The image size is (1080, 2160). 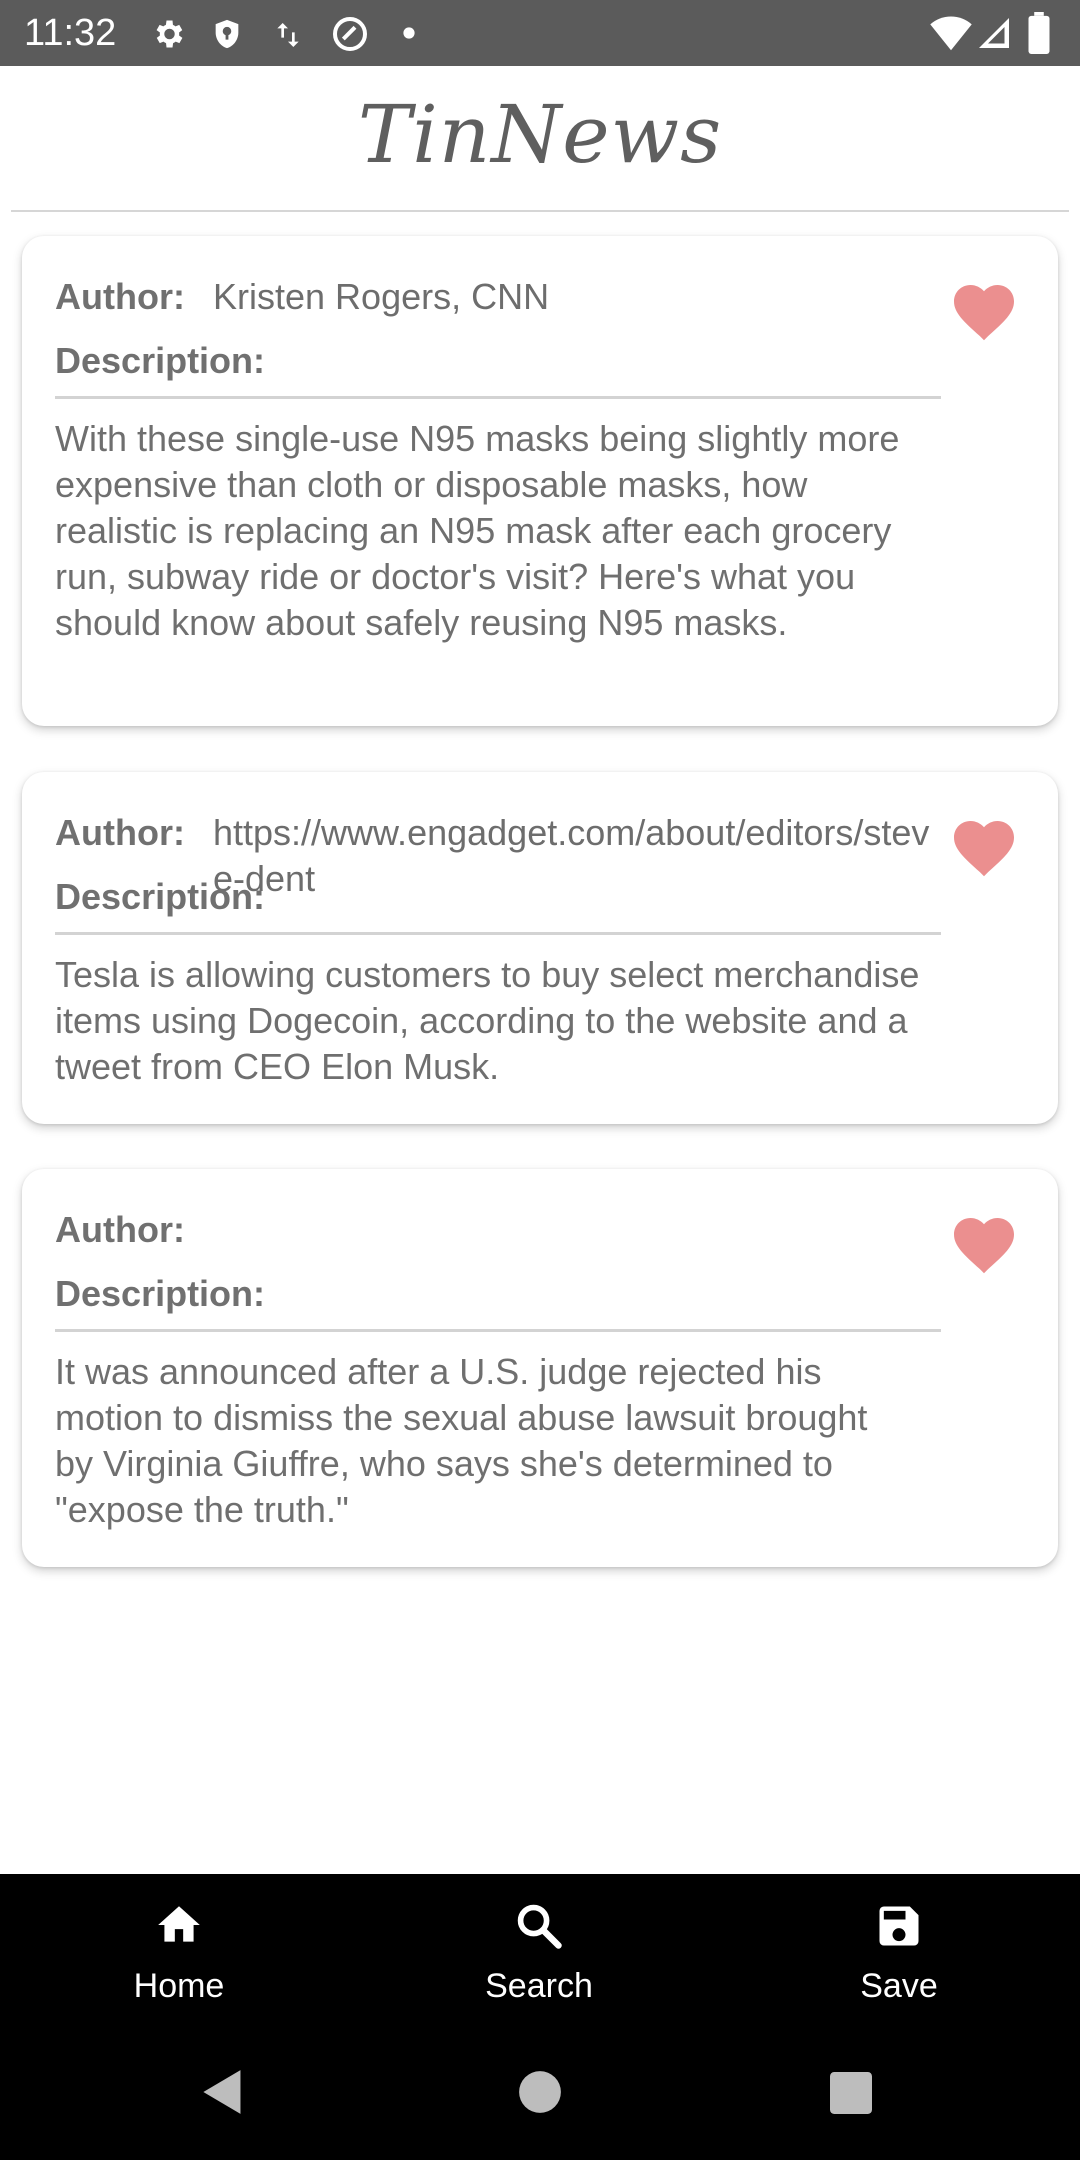 What do you see at coordinates (951, 33) in the screenshot?
I see `wifi-icon` at bounding box center [951, 33].